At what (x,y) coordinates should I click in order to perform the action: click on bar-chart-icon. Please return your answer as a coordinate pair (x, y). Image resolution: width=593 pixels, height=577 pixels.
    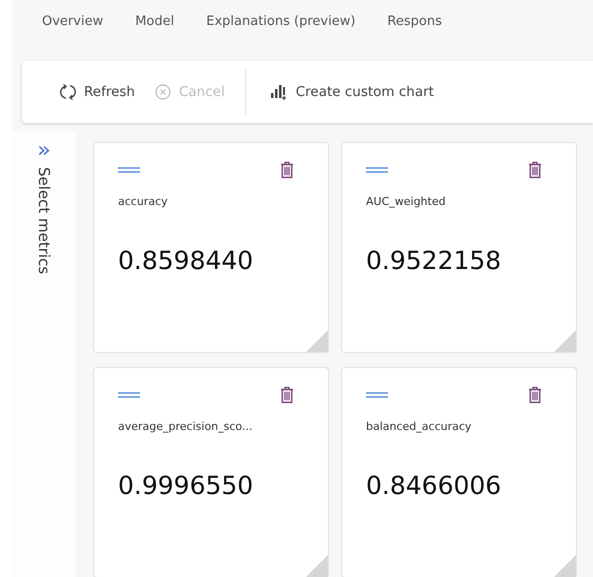
    Looking at the image, I should click on (279, 92).